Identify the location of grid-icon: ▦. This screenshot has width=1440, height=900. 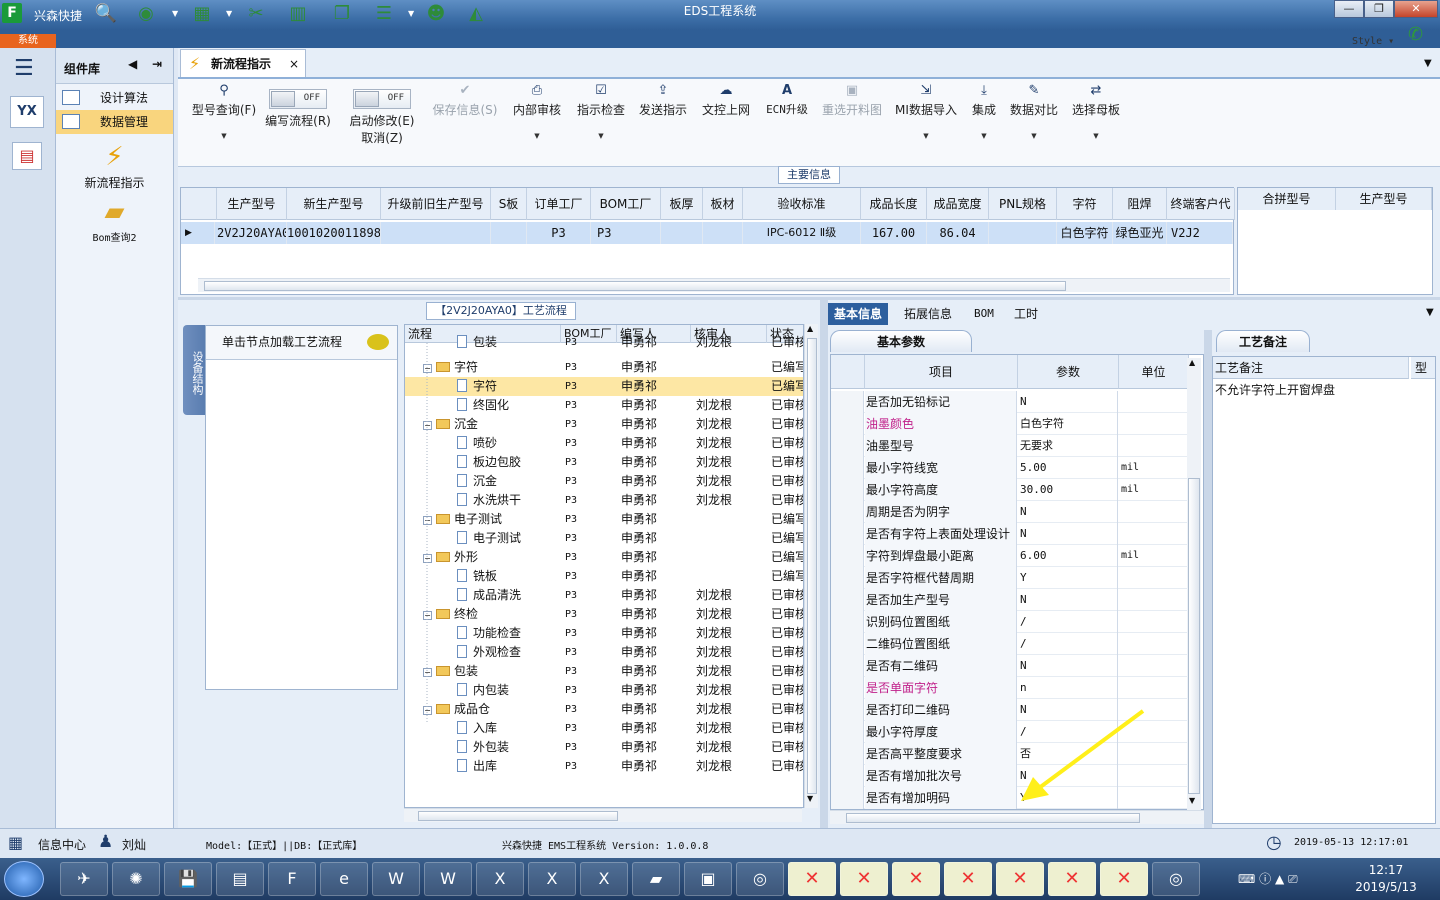
(15, 842).